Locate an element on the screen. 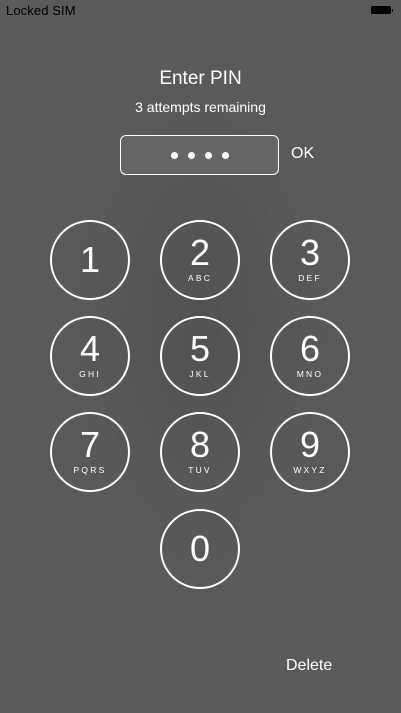  keypad-key-4: 4 GHI is located at coordinates (90, 356).